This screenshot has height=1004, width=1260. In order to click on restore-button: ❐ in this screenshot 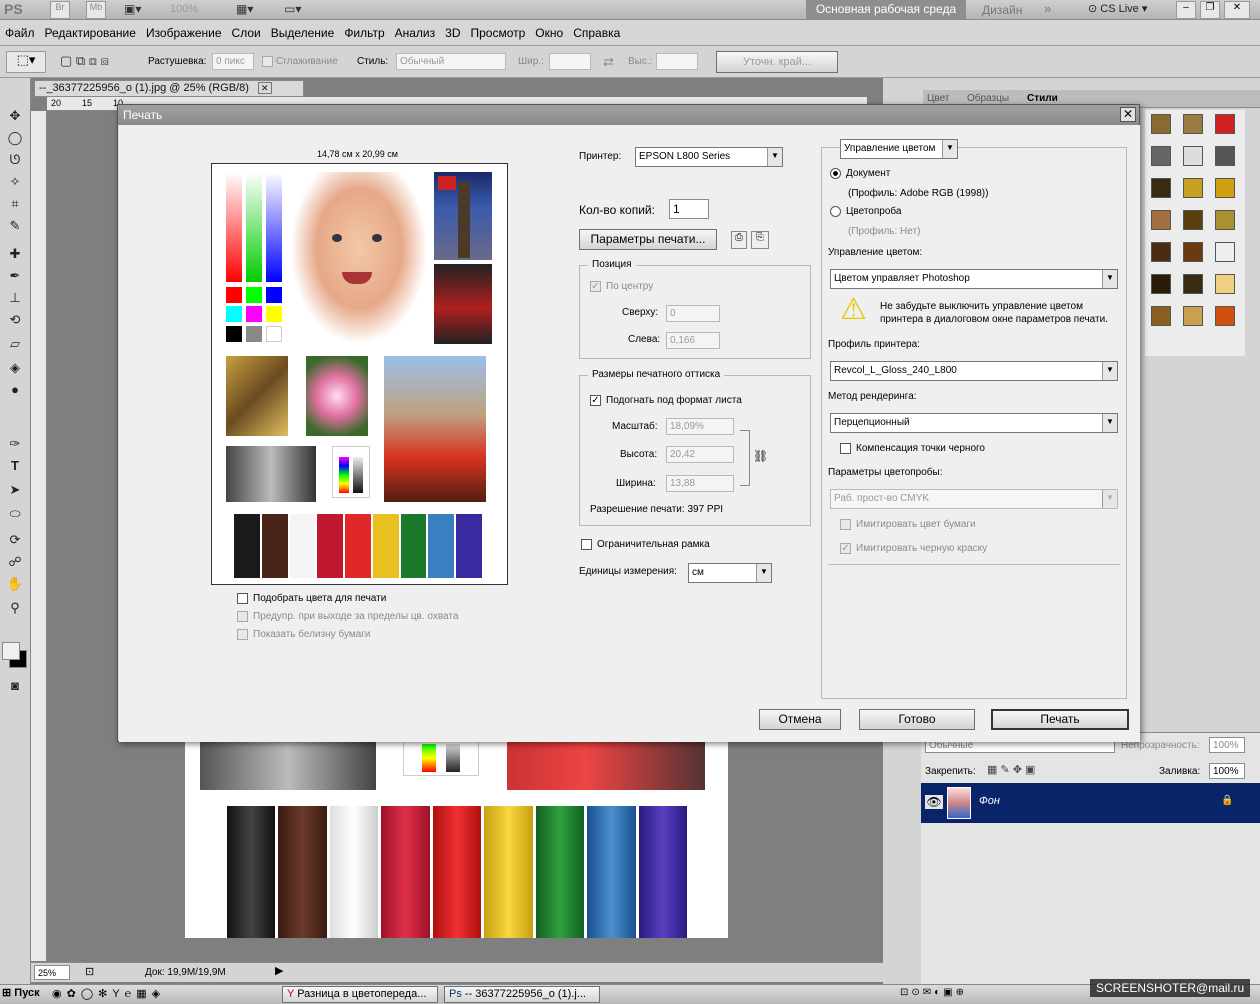, I will do `click(1210, 10)`.